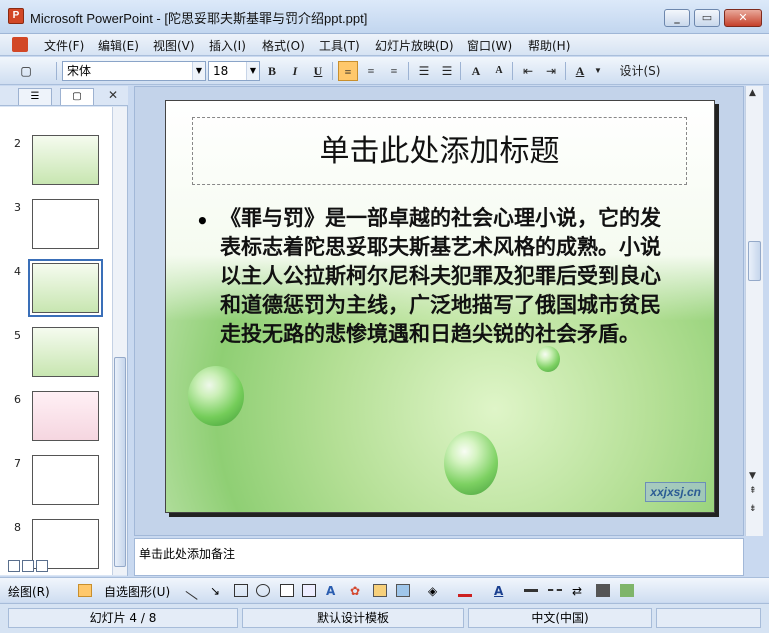  I want to click on menu-edit: 编辑(E), so click(118, 45).